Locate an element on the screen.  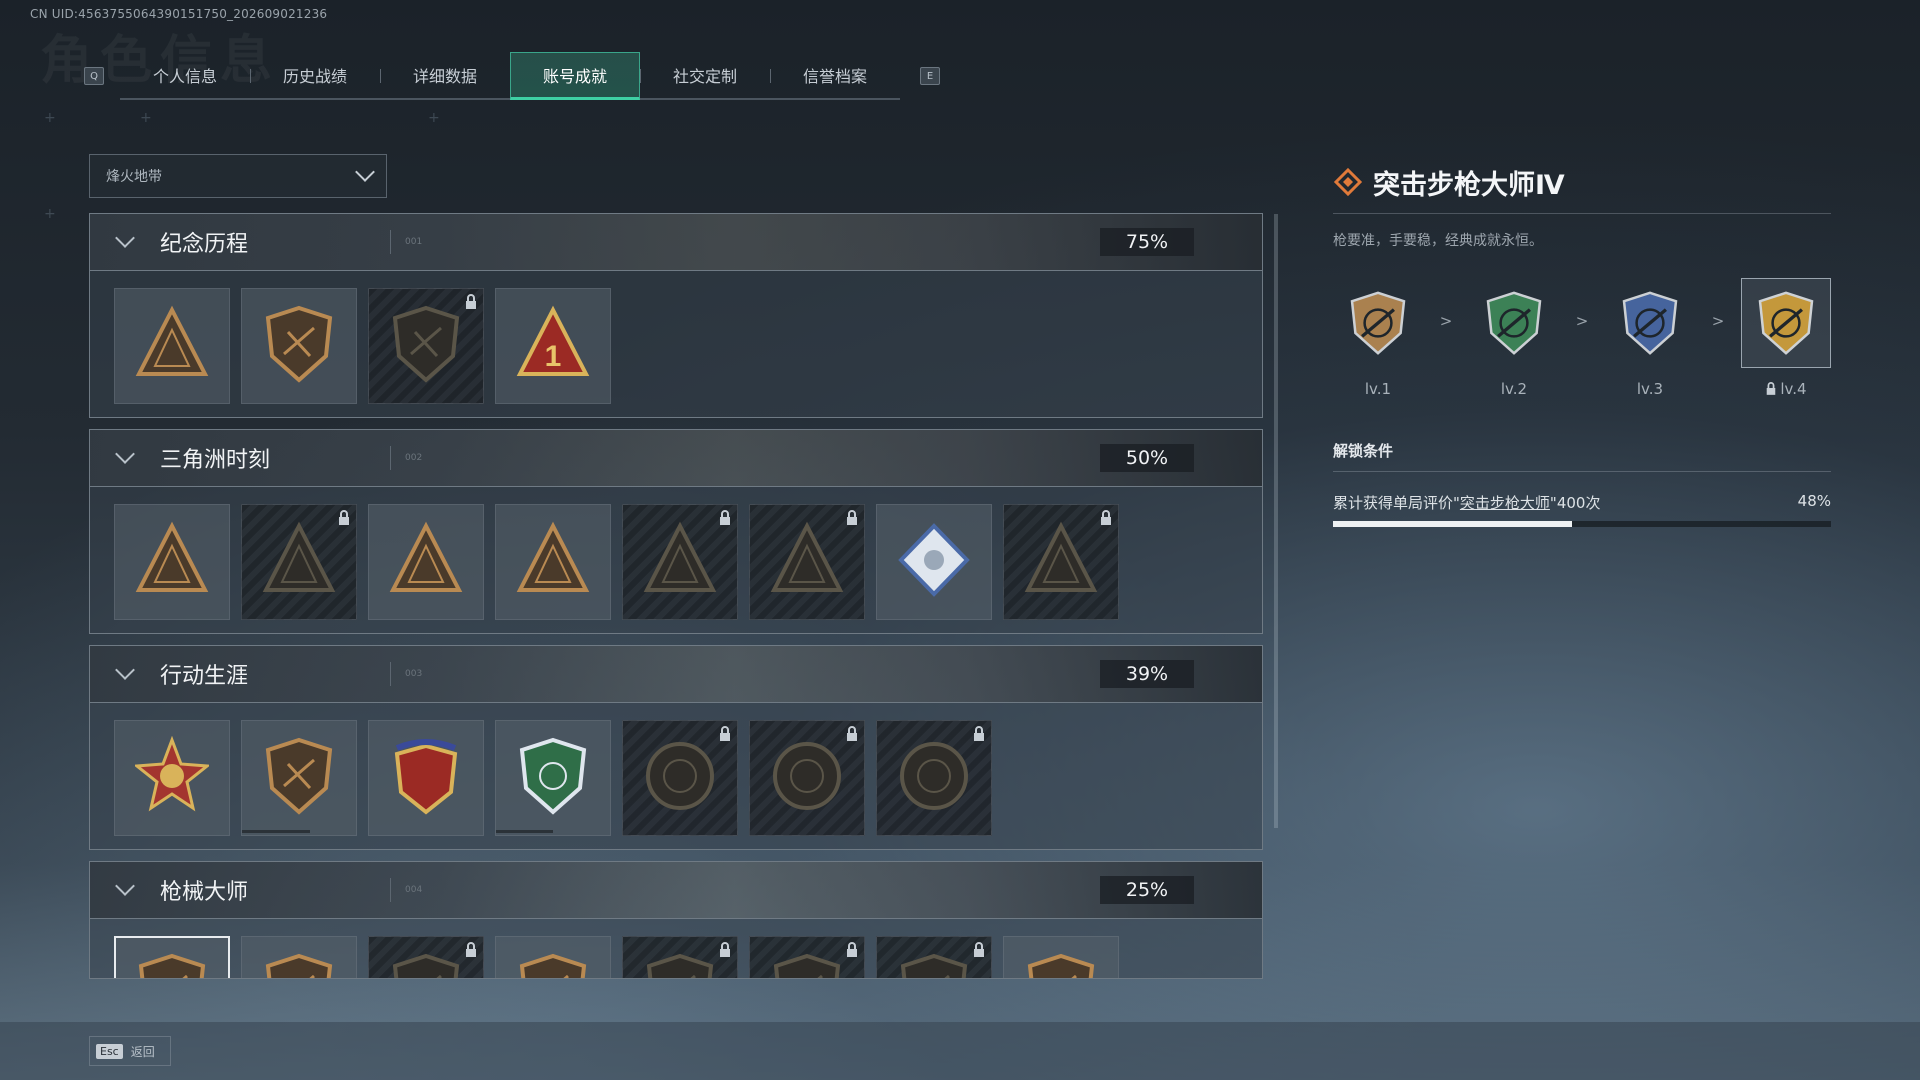
achievement-section: 行动生涯 003 39% is located at coordinates (676, 747).